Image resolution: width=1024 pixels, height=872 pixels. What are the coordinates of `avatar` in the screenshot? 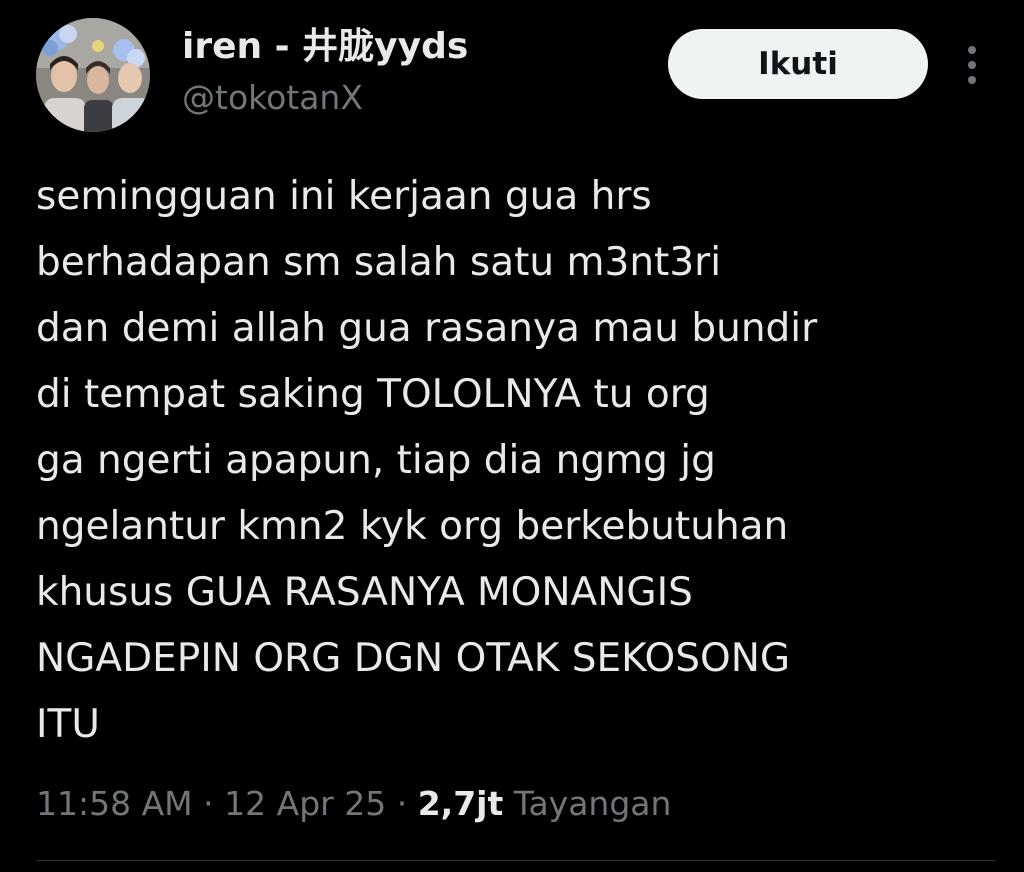 It's located at (93, 75).